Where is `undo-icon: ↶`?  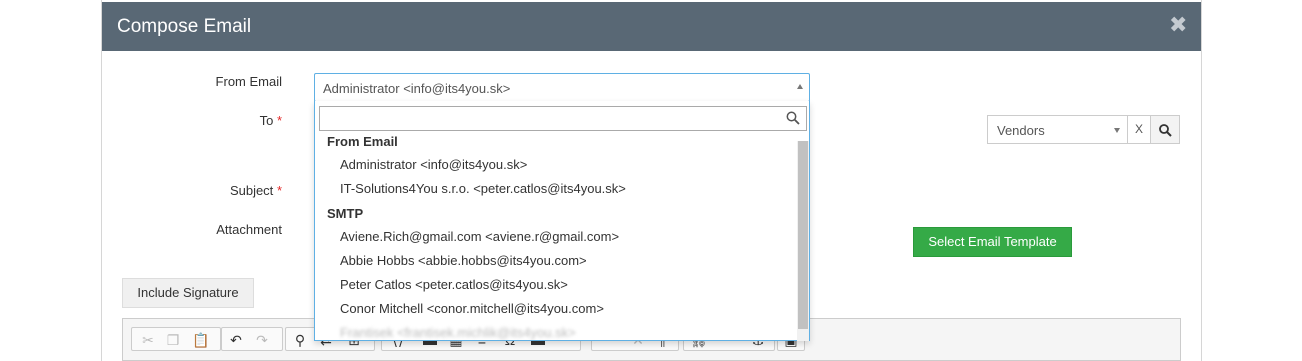 undo-icon: ↶ is located at coordinates (236, 340).